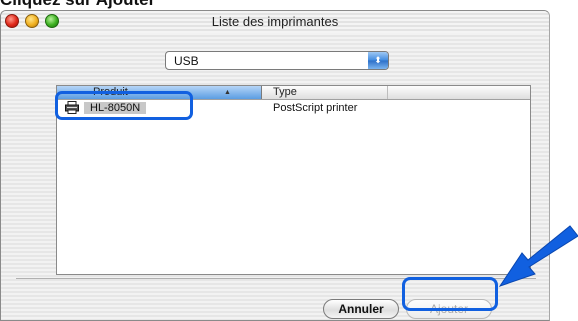 The image size is (578, 321). Describe the element at coordinates (124, 105) in the screenshot. I see `product-highlight-outline` at that location.